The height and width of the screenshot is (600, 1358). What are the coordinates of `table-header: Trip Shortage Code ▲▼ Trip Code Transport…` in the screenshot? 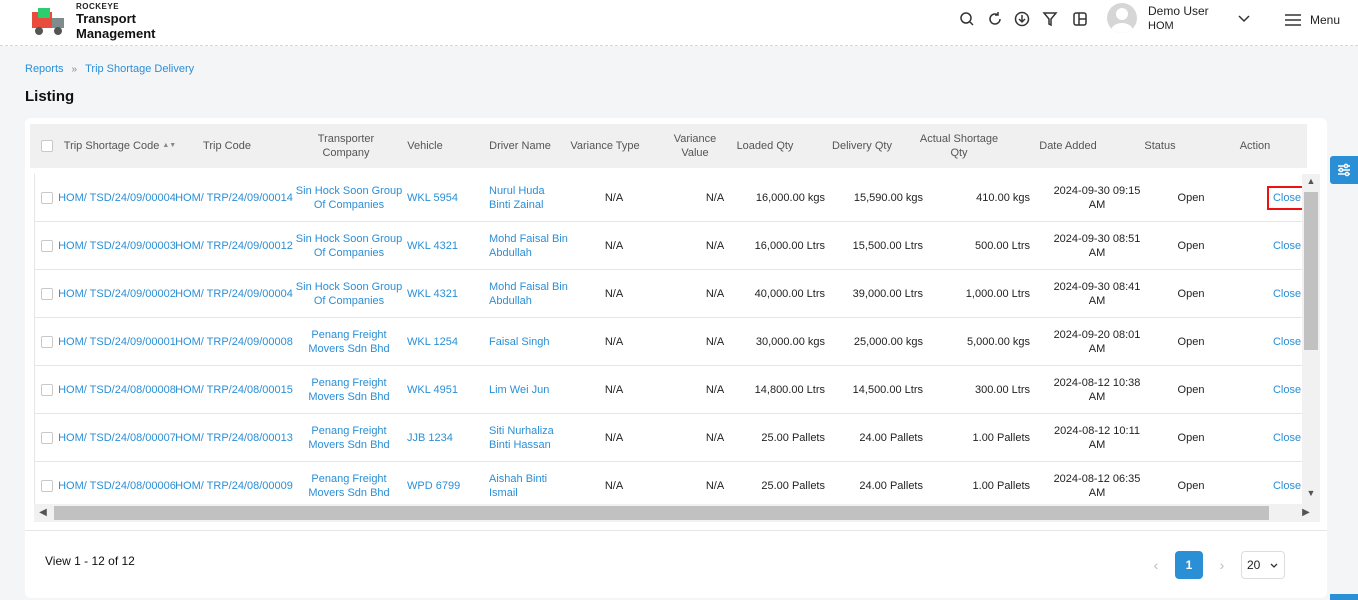 It's located at (668, 146).